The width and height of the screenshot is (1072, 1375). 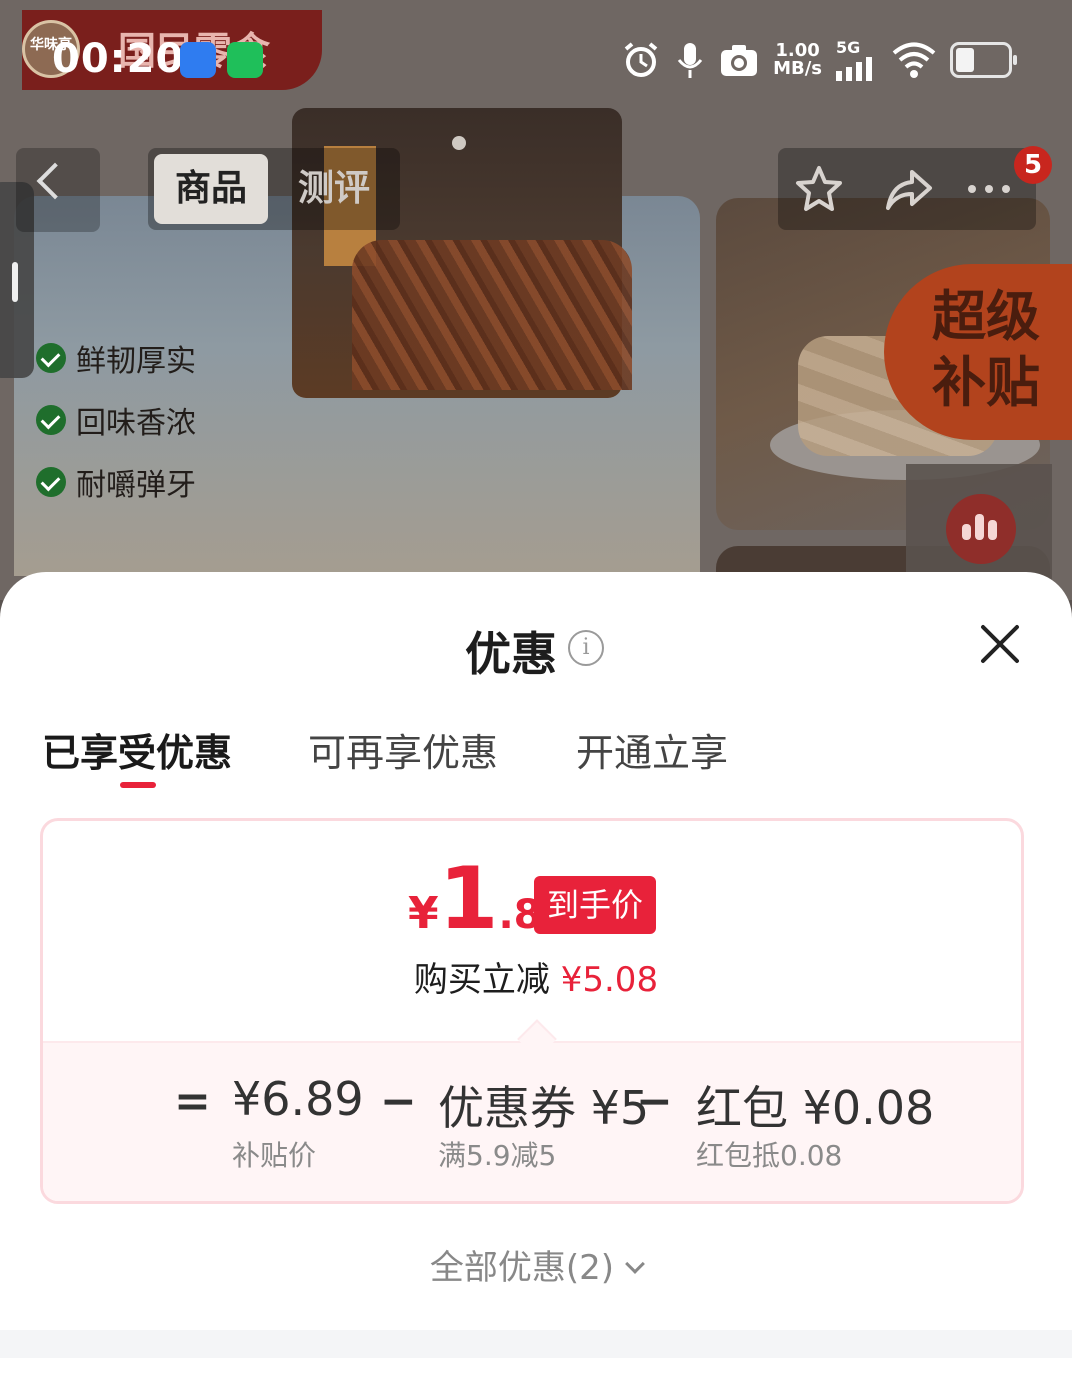 What do you see at coordinates (819, 189) in the screenshot?
I see `star-icon` at bounding box center [819, 189].